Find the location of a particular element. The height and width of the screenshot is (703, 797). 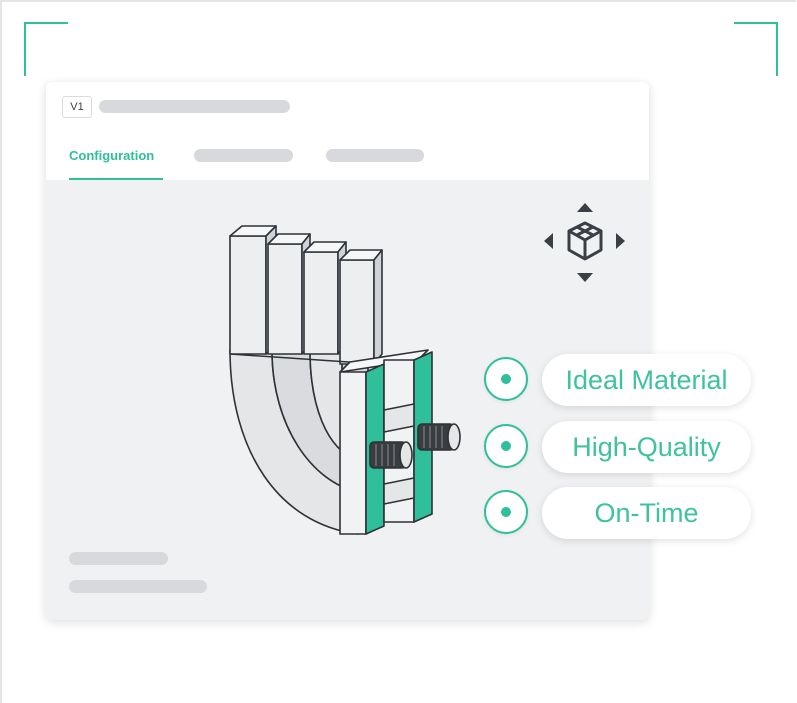

version-badge: V1 is located at coordinates (77, 107).